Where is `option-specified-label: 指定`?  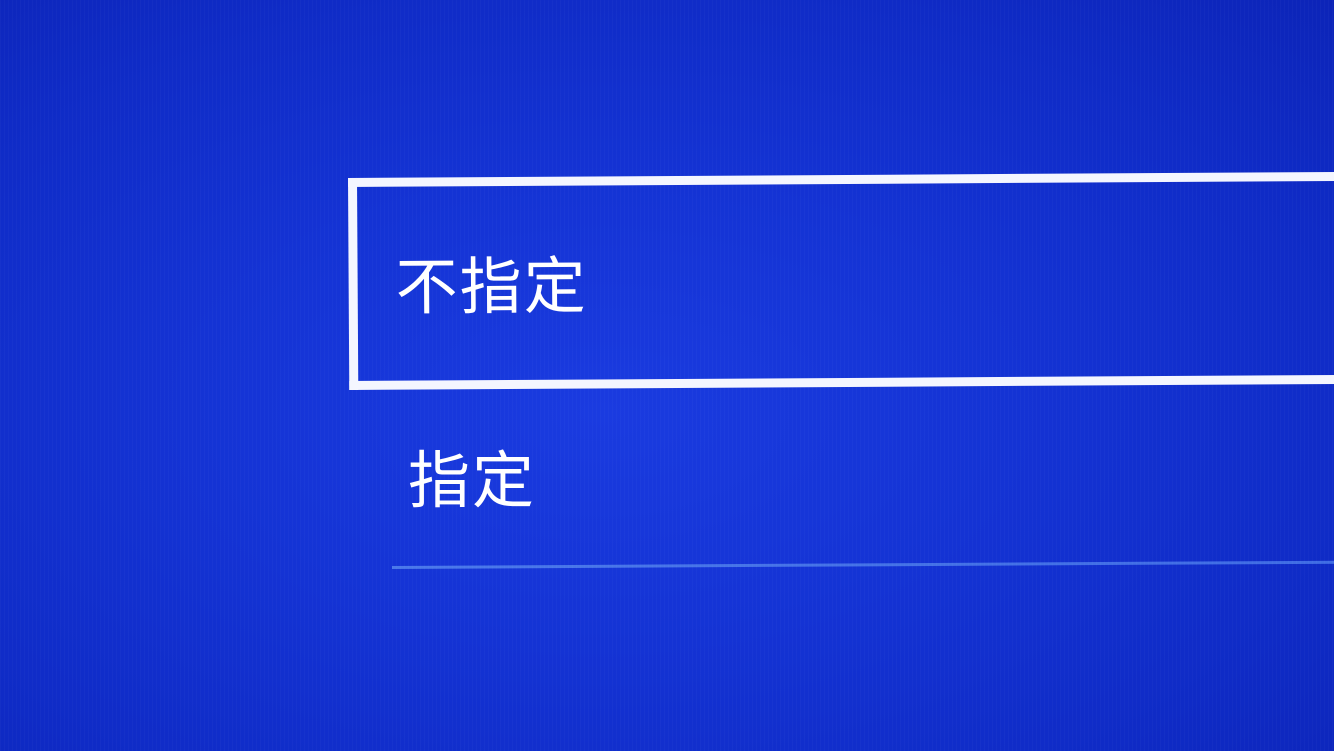 option-specified-label: 指定 is located at coordinates (472, 480).